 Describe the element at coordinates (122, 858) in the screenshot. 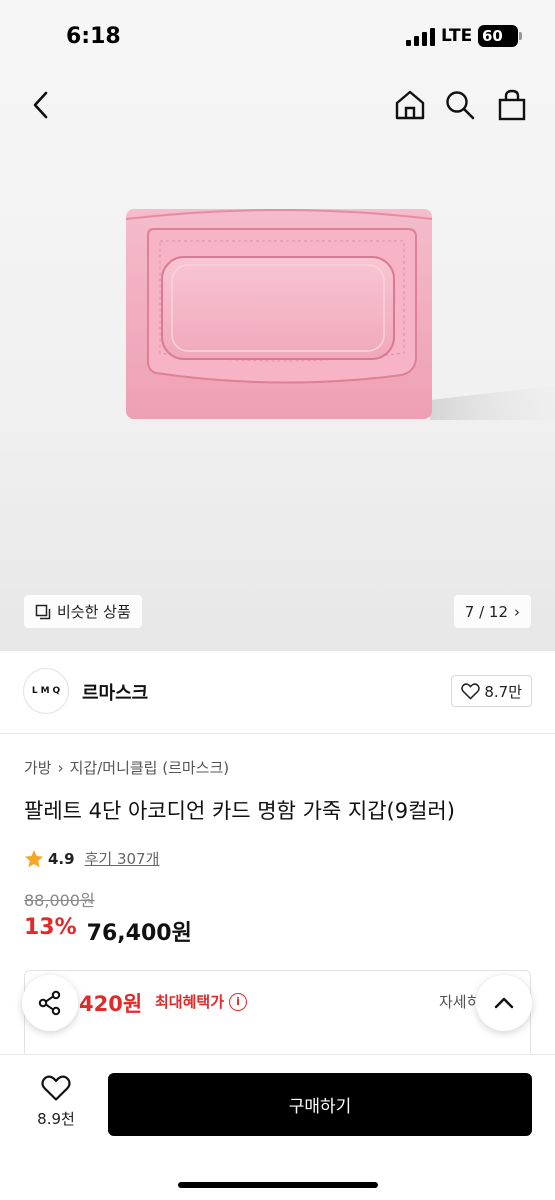

I see `review-count-link: 후기 307개` at that location.